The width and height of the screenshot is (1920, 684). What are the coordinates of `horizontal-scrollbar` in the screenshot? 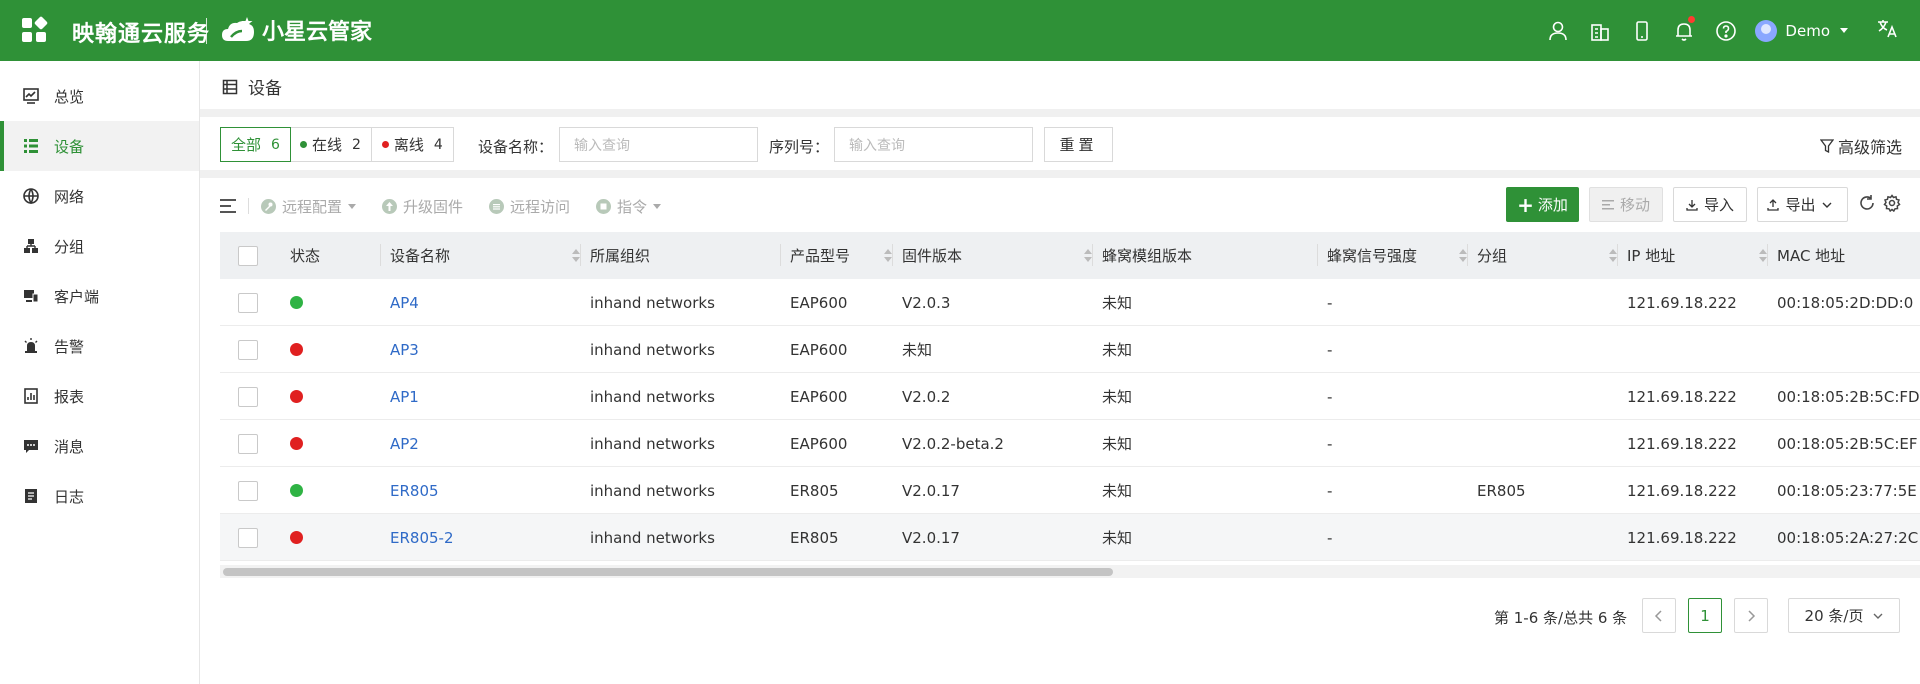 It's located at (1070, 571).